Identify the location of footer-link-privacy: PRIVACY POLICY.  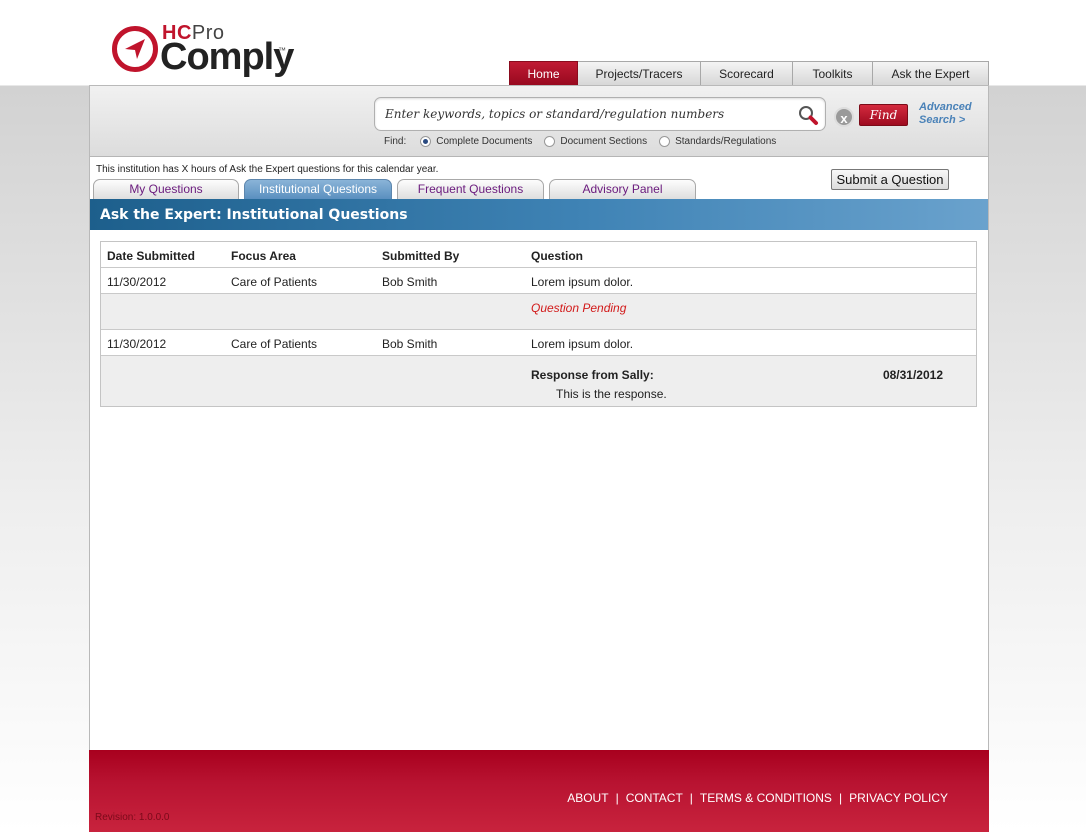
(898, 798).